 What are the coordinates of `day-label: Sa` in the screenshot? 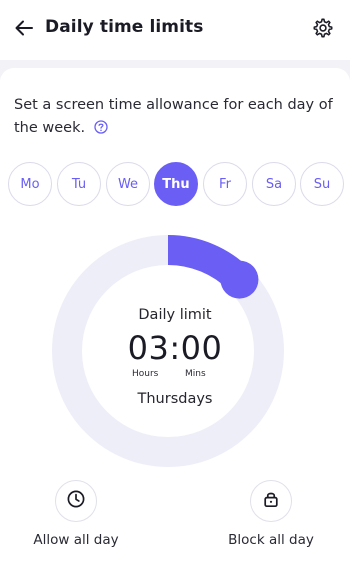 It's located at (274, 184).